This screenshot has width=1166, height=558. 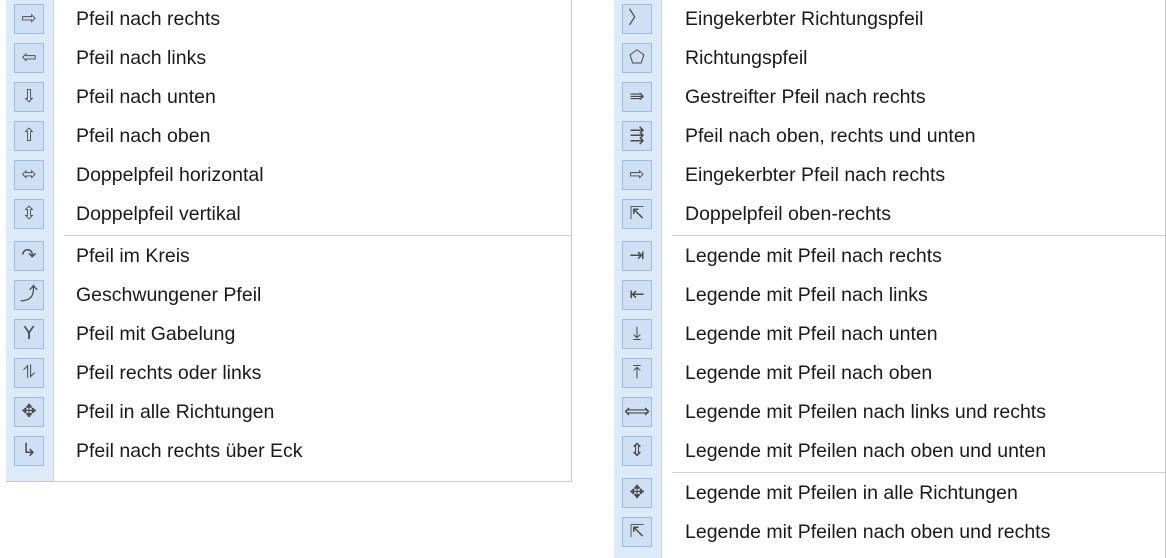 I want to click on menu-item-label: Pfeil nach rechts über Eck, so click(x=189, y=451).